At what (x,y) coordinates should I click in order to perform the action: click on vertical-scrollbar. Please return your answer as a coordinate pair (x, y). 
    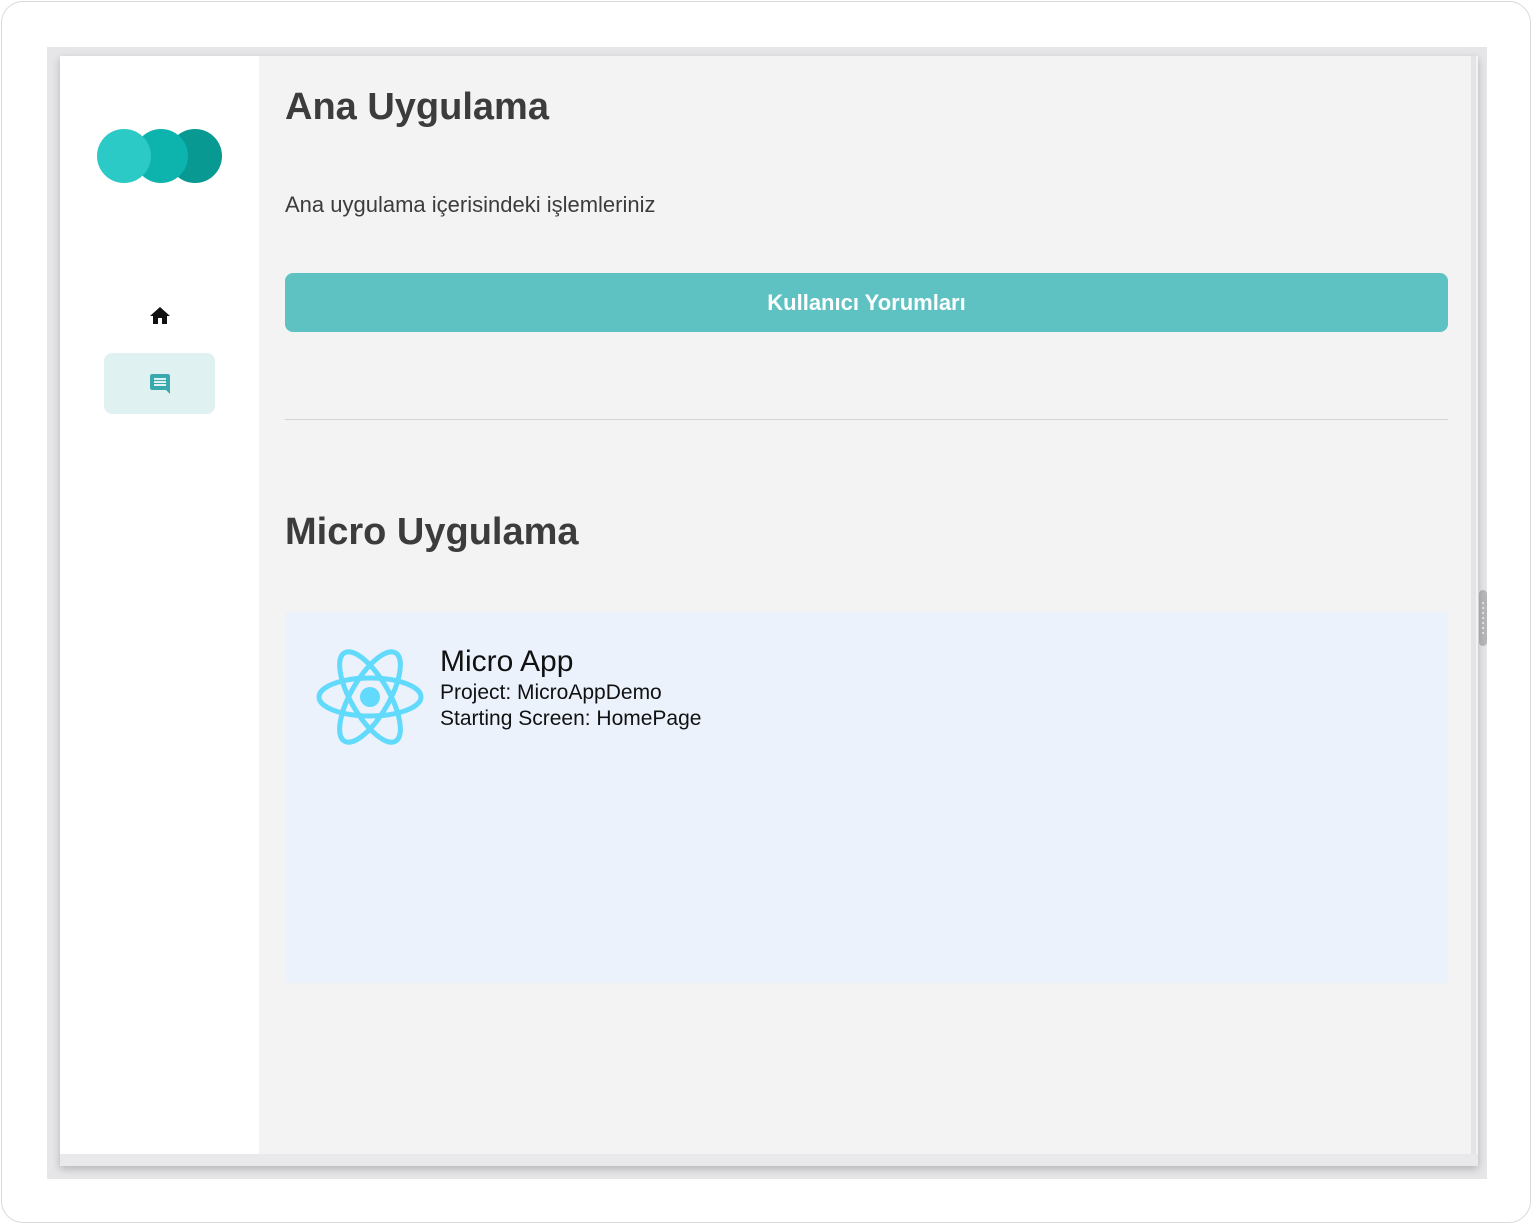
    Looking at the image, I should click on (1473, 605).